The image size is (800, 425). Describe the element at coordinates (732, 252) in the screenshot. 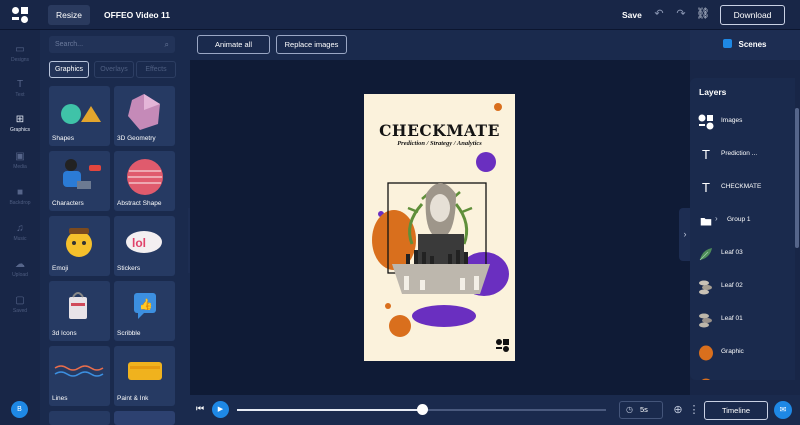

I see `layer-label: Leaf 03` at that location.